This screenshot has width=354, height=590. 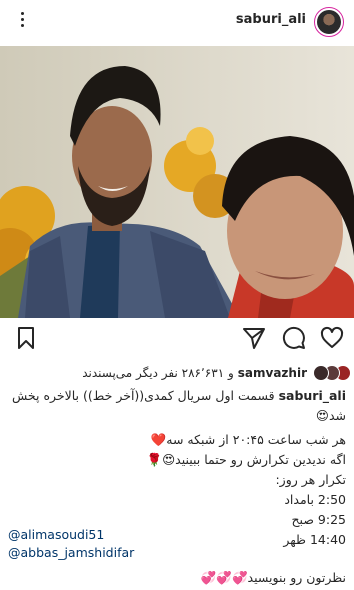 I want to click on caption-line: تکرار هر روز:, so click(x=310, y=479).